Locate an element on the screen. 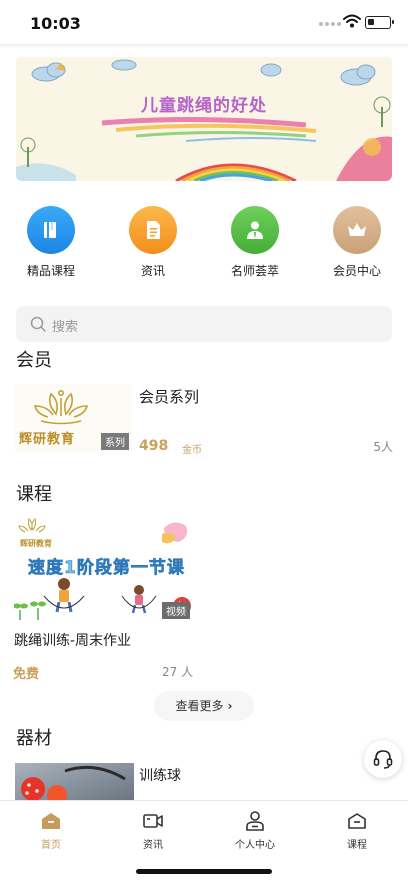  nav-item-membership: 会员中心 is located at coordinates (357, 242).